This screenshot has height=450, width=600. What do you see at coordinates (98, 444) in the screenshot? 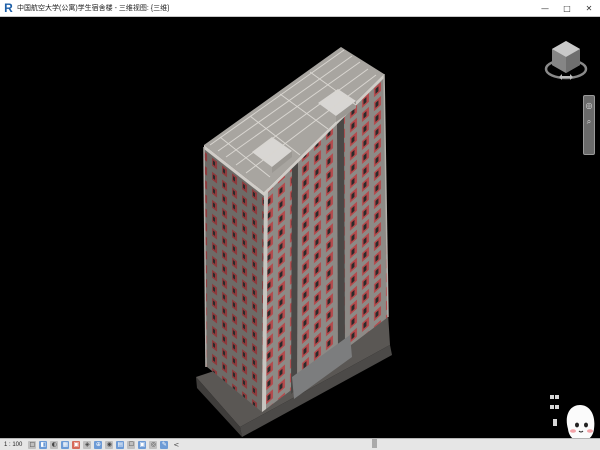
I see `show-crop-icon: ⊕` at bounding box center [98, 444].